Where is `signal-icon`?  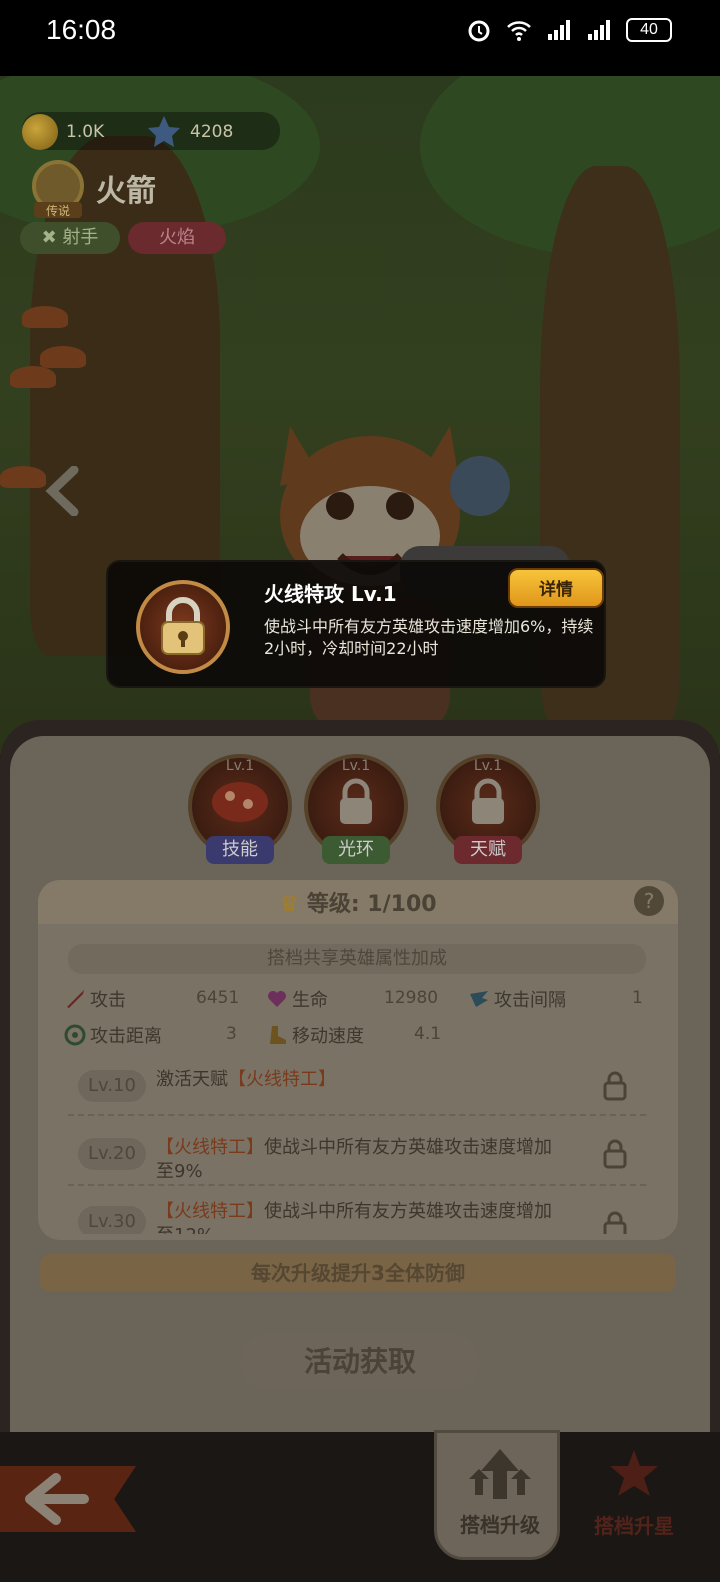
signal-icon is located at coordinates (559, 30).